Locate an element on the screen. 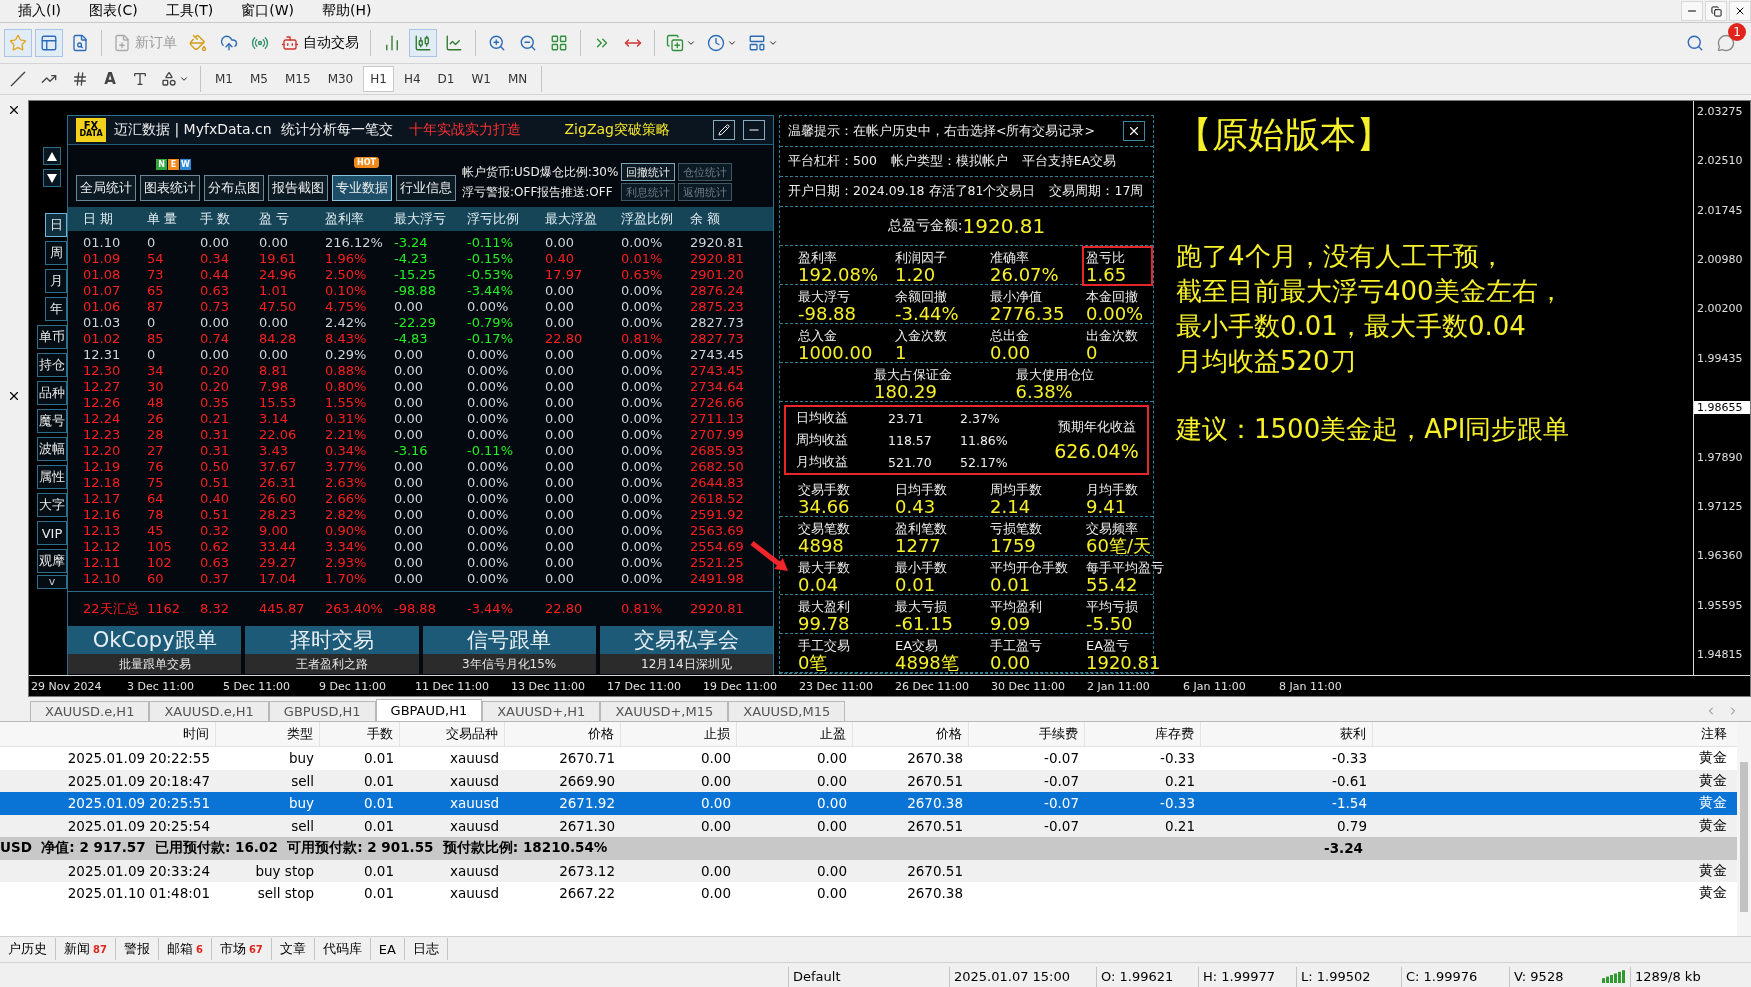  column-header: 获利 is located at coordinates (1287, 734).